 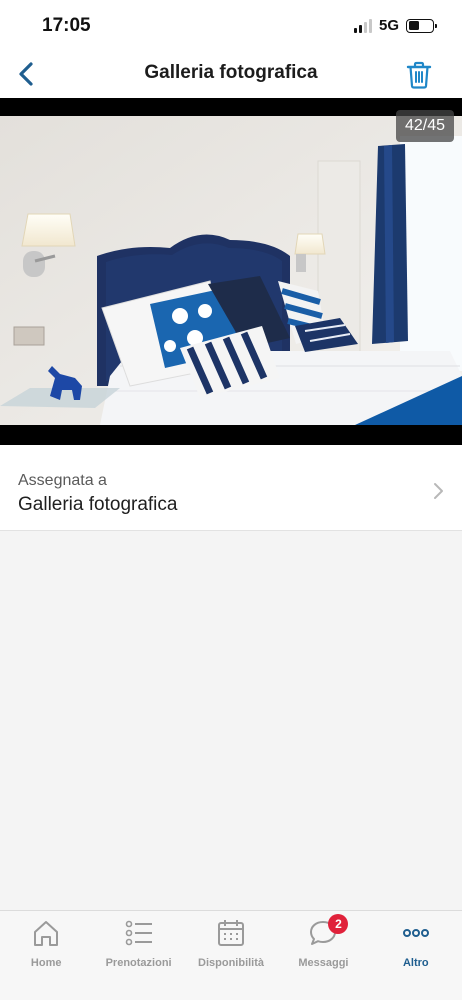 What do you see at coordinates (416, 955) in the screenshot?
I see `tab-altro: Altro` at bounding box center [416, 955].